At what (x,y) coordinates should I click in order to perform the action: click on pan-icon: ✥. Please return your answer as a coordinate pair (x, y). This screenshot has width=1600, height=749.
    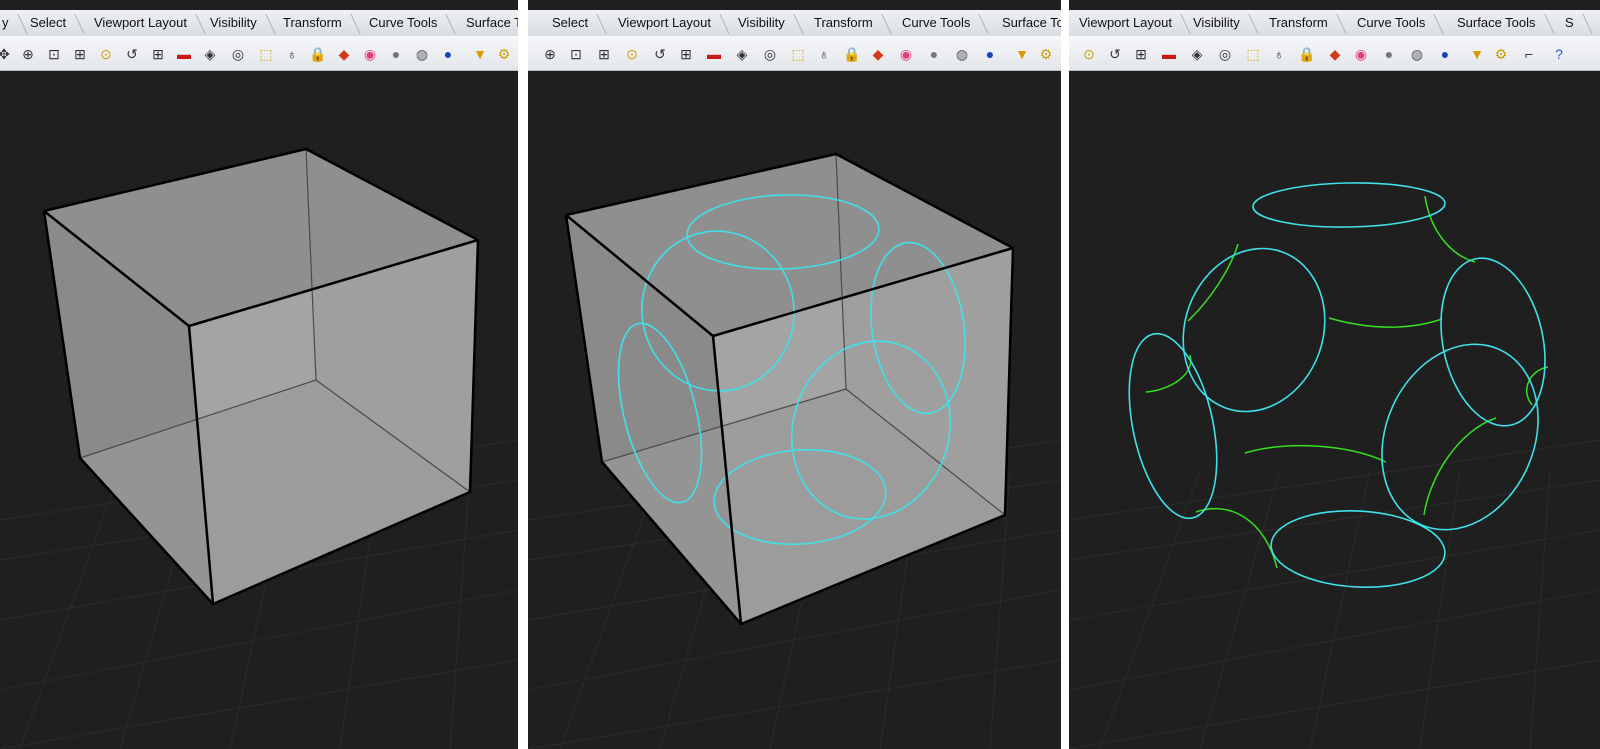
    Looking at the image, I should click on (7, 54).